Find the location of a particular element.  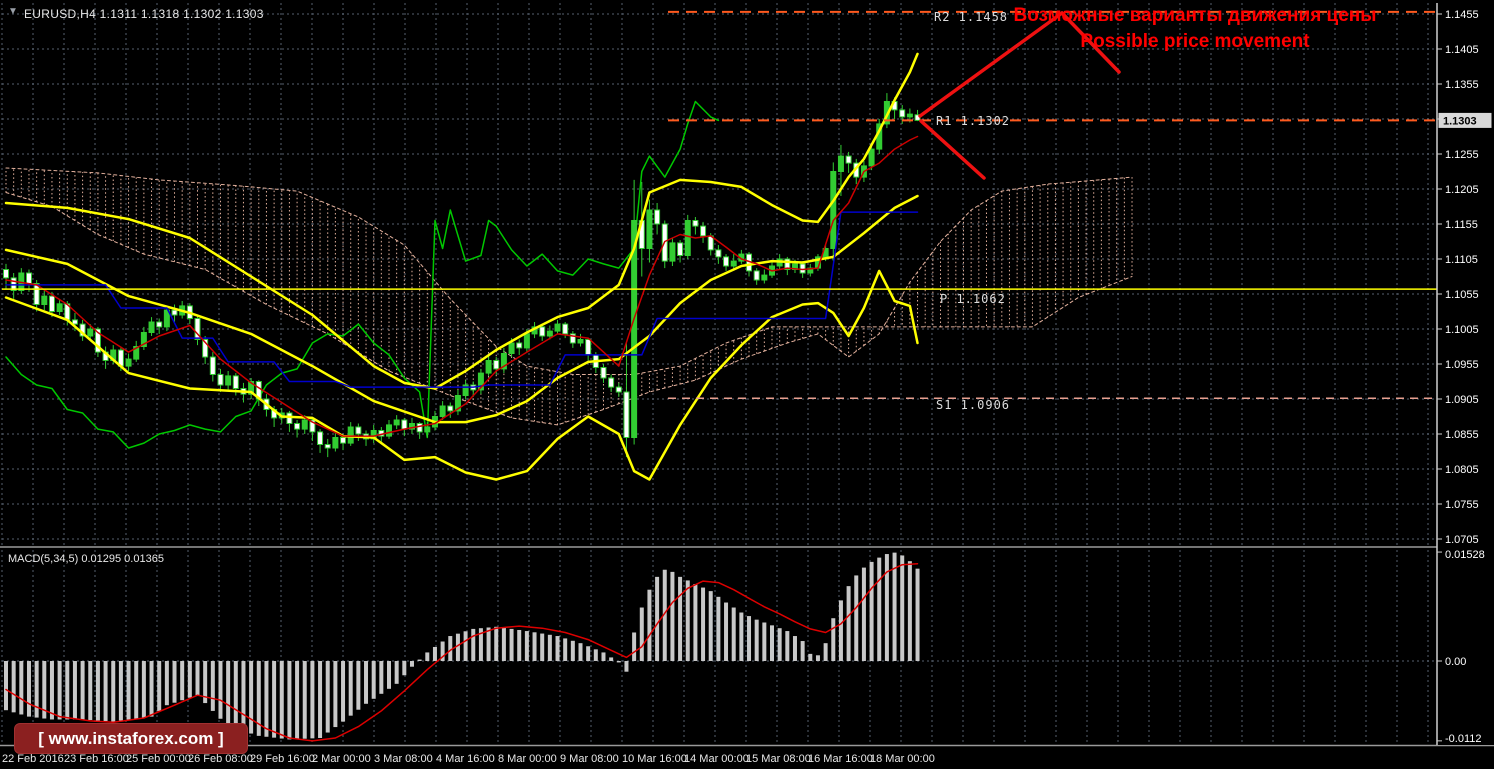

svg-text: 25 Feb 00:00 is located at coordinates (158, 759).